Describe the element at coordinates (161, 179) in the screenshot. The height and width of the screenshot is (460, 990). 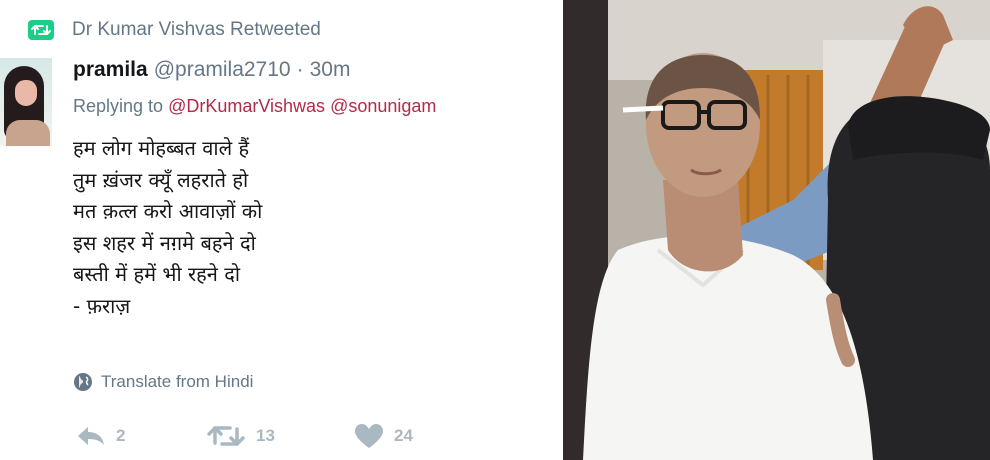
I see `tweet-text-line: तुम ख़ंजर क्यूँ लहराते हो` at that location.